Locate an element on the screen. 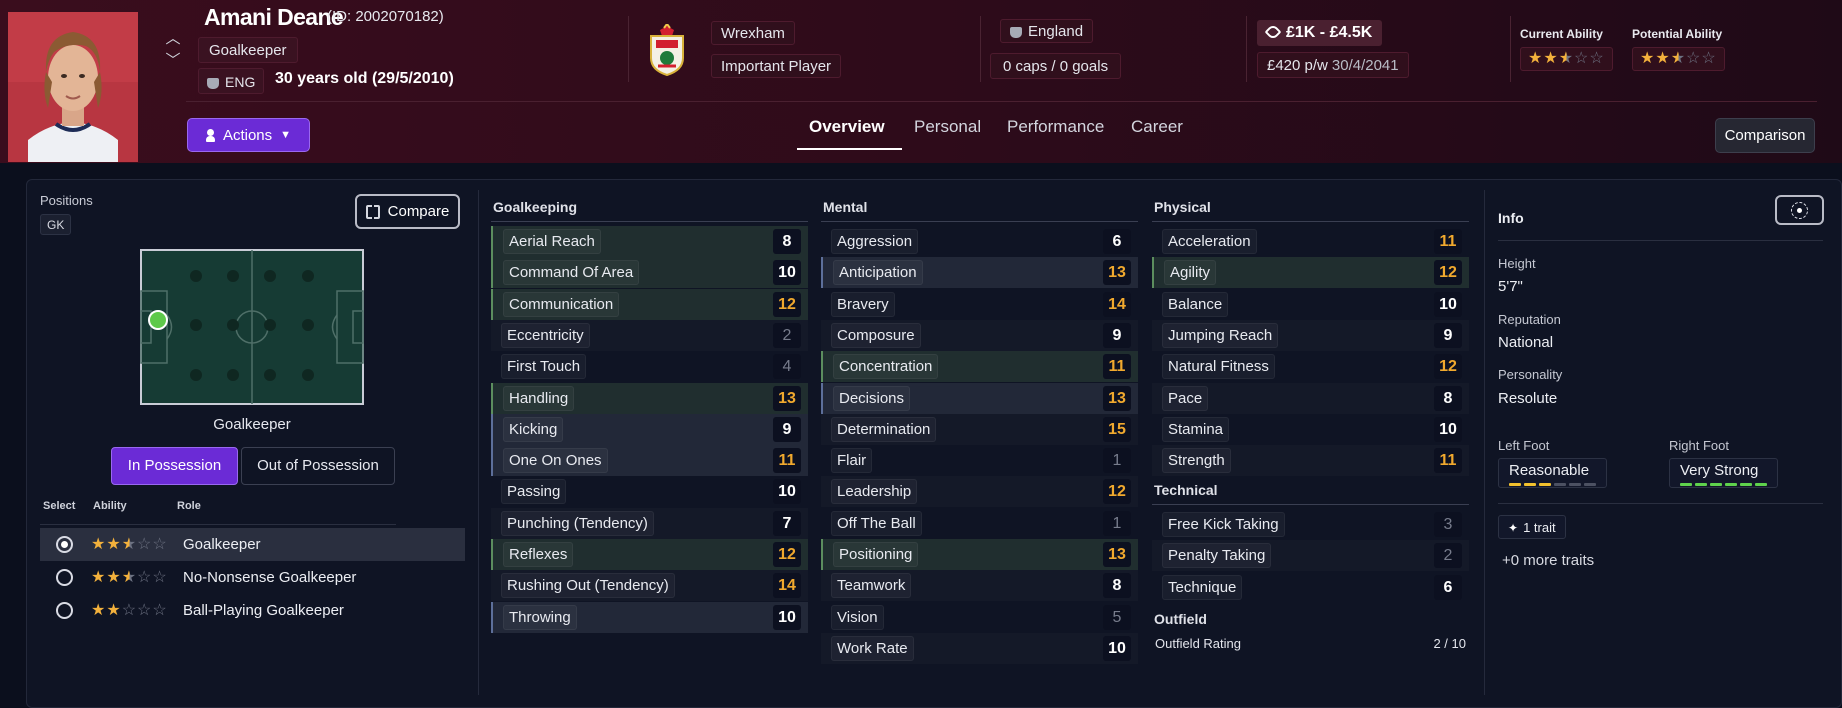 The width and height of the screenshot is (1842, 708). attribute-value: 14 is located at coordinates (1117, 304).